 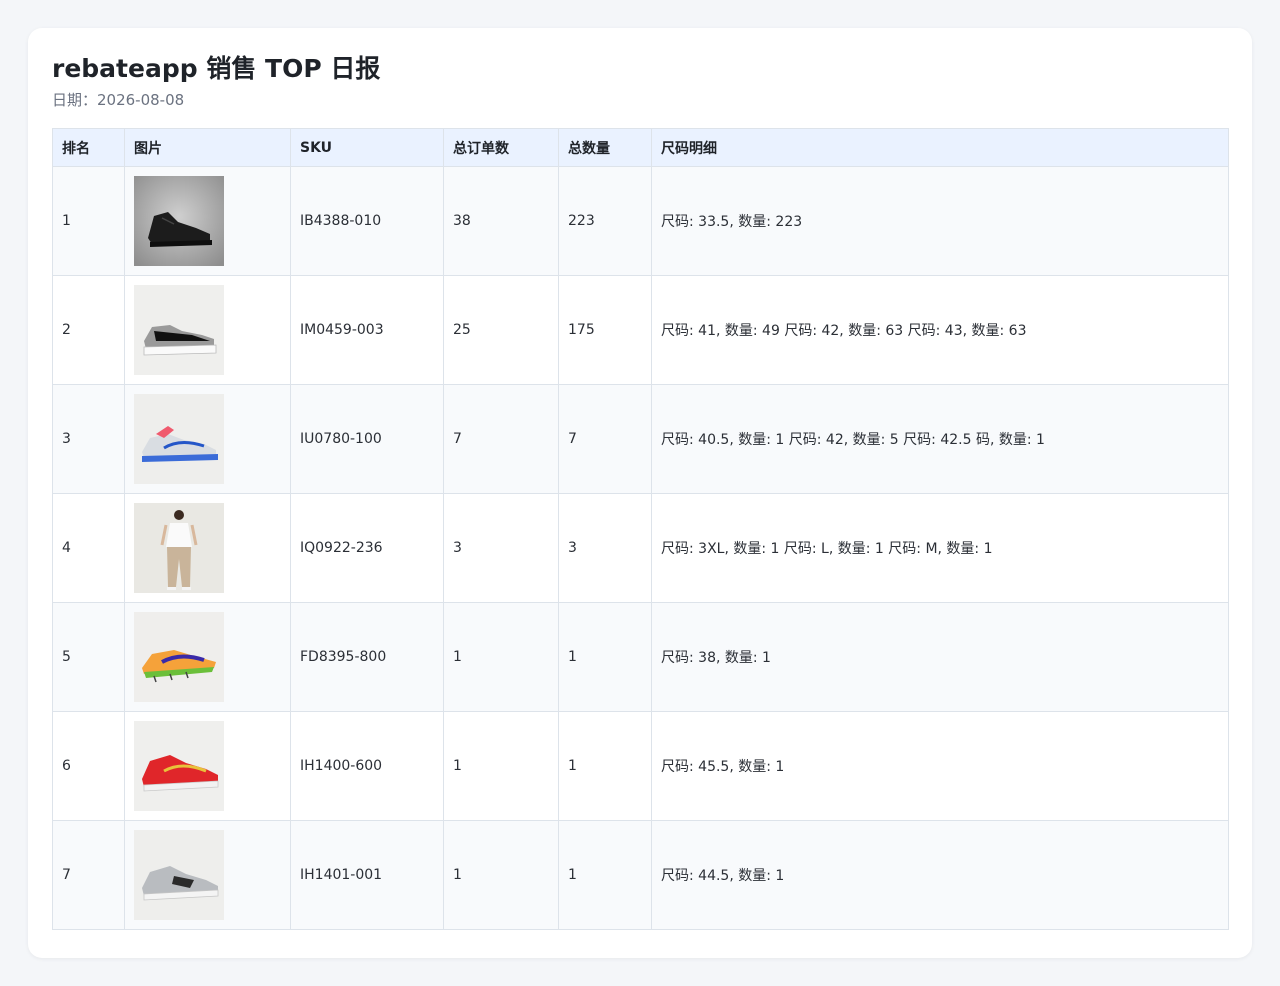 I want to click on cell-size-detail: 尺码: 45.5, 数量: 1, so click(x=940, y=766).